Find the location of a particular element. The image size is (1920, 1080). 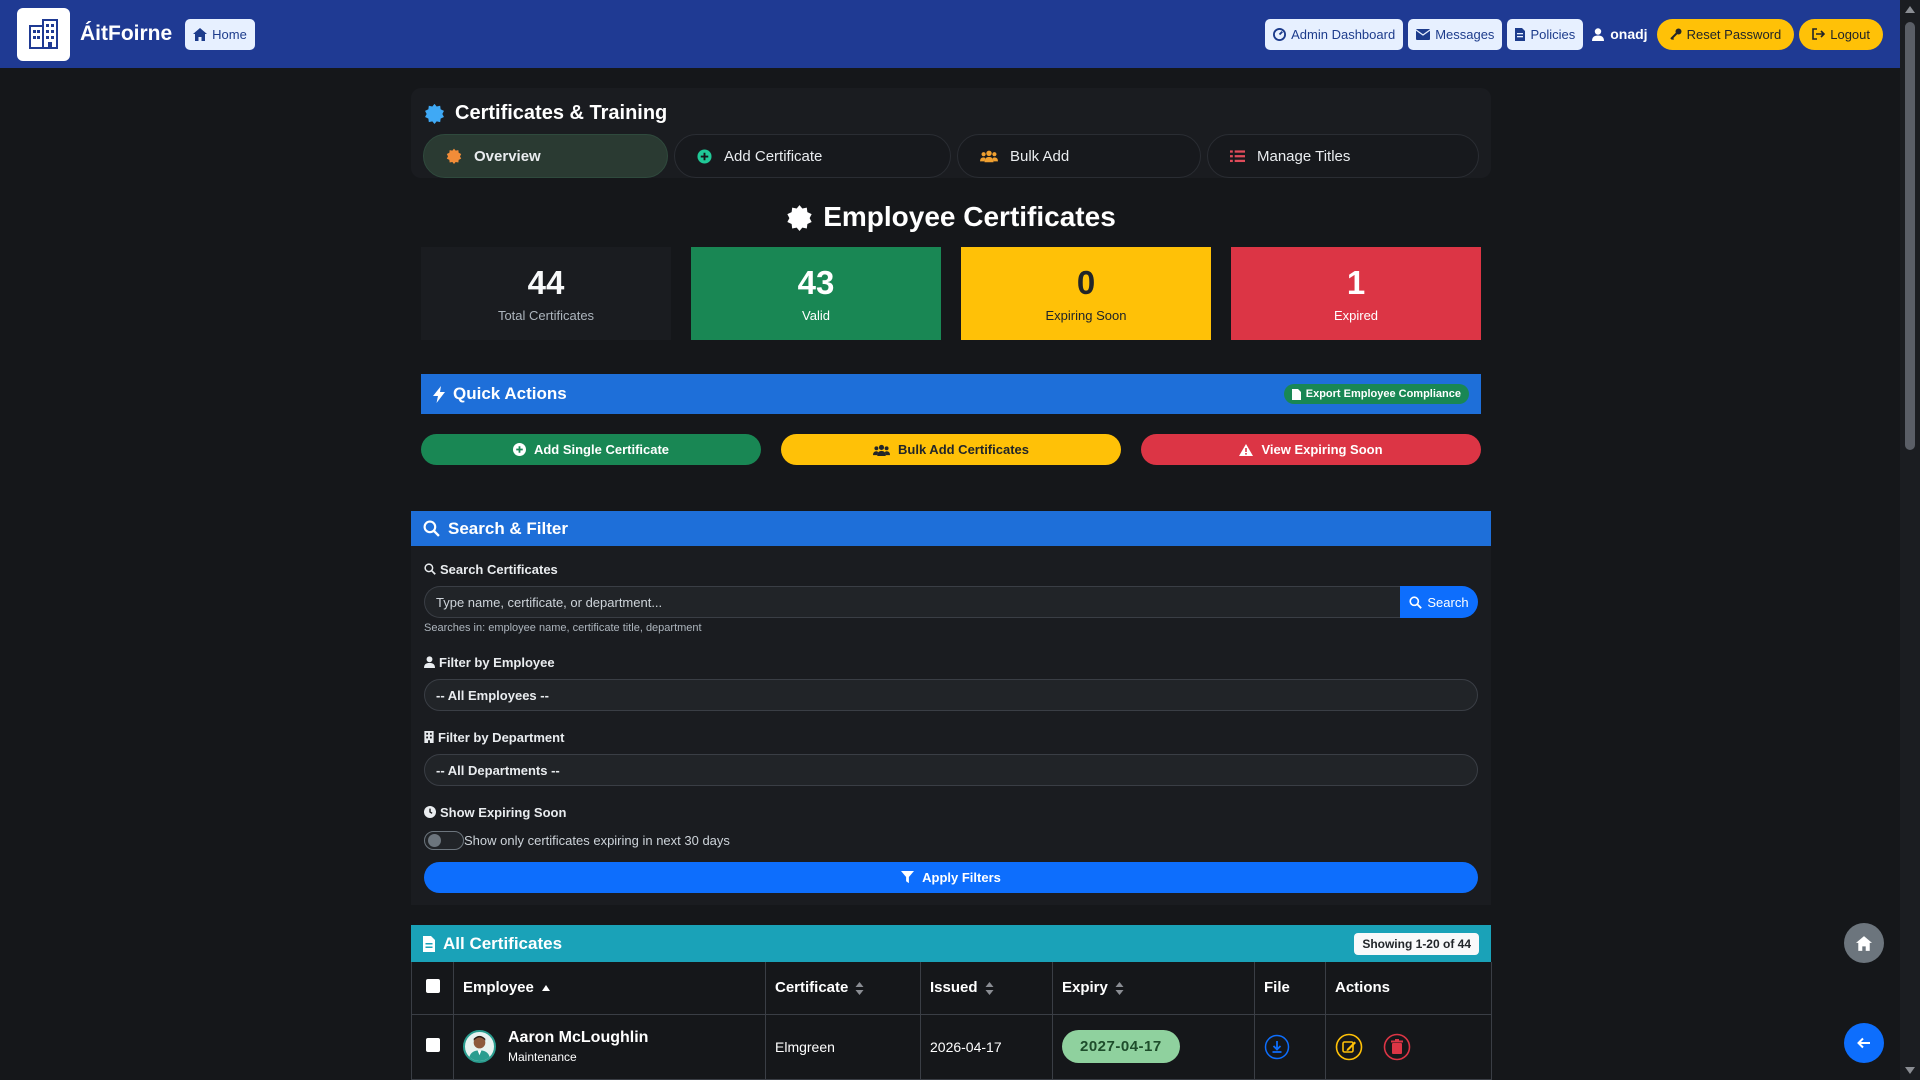

employee-department: Maintenance is located at coordinates (542, 1057).